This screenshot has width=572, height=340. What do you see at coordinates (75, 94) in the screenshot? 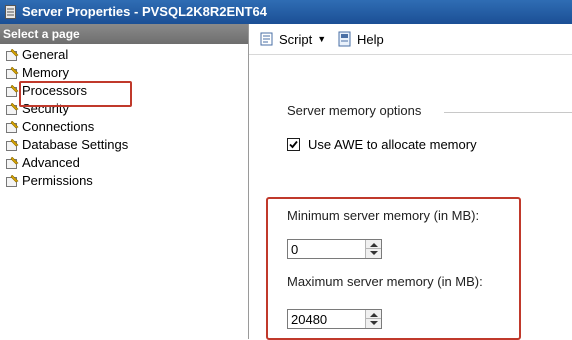
I see `memory-highlight-box` at bounding box center [75, 94].